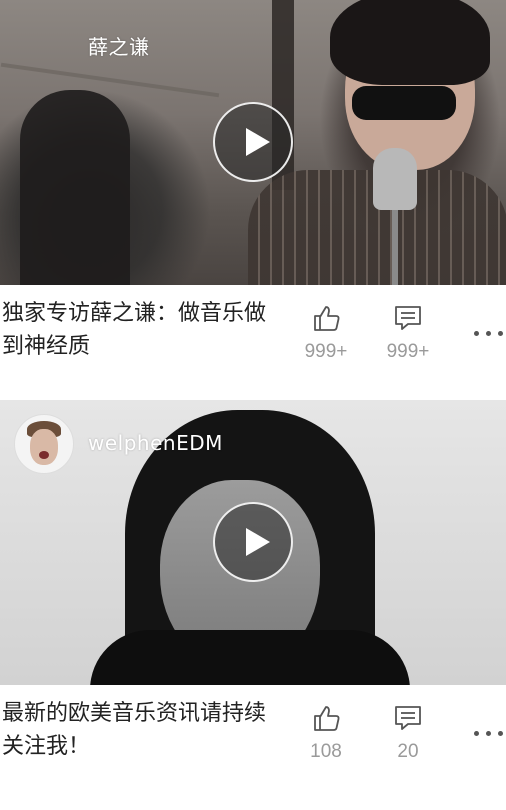  What do you see at coordinates (408, 751) in the screenshot?
I see `comment-count: 20` at bounding box center [408, 751].